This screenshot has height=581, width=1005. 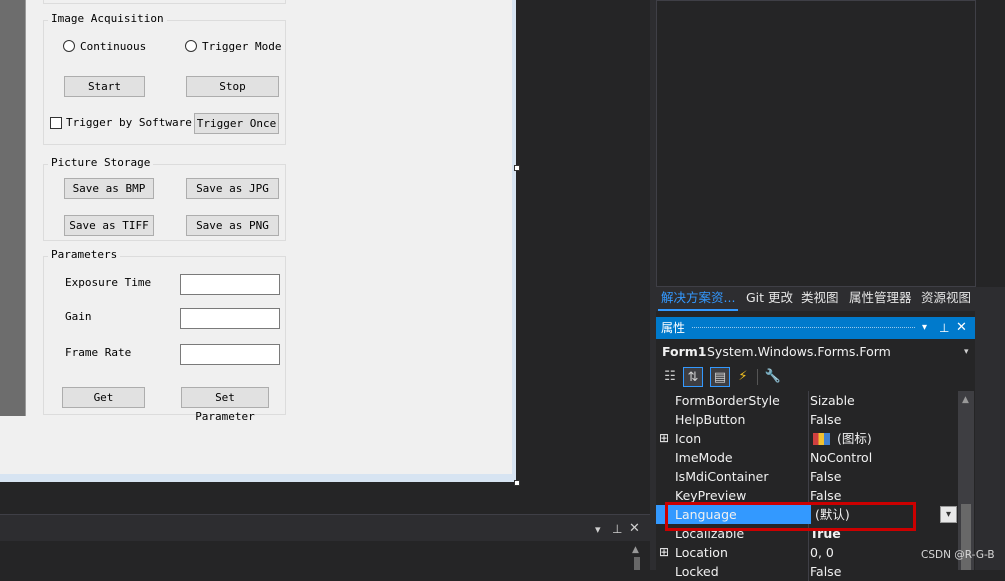 I want to click on properties-close-icon: ✕, so click(x=961, y=328).